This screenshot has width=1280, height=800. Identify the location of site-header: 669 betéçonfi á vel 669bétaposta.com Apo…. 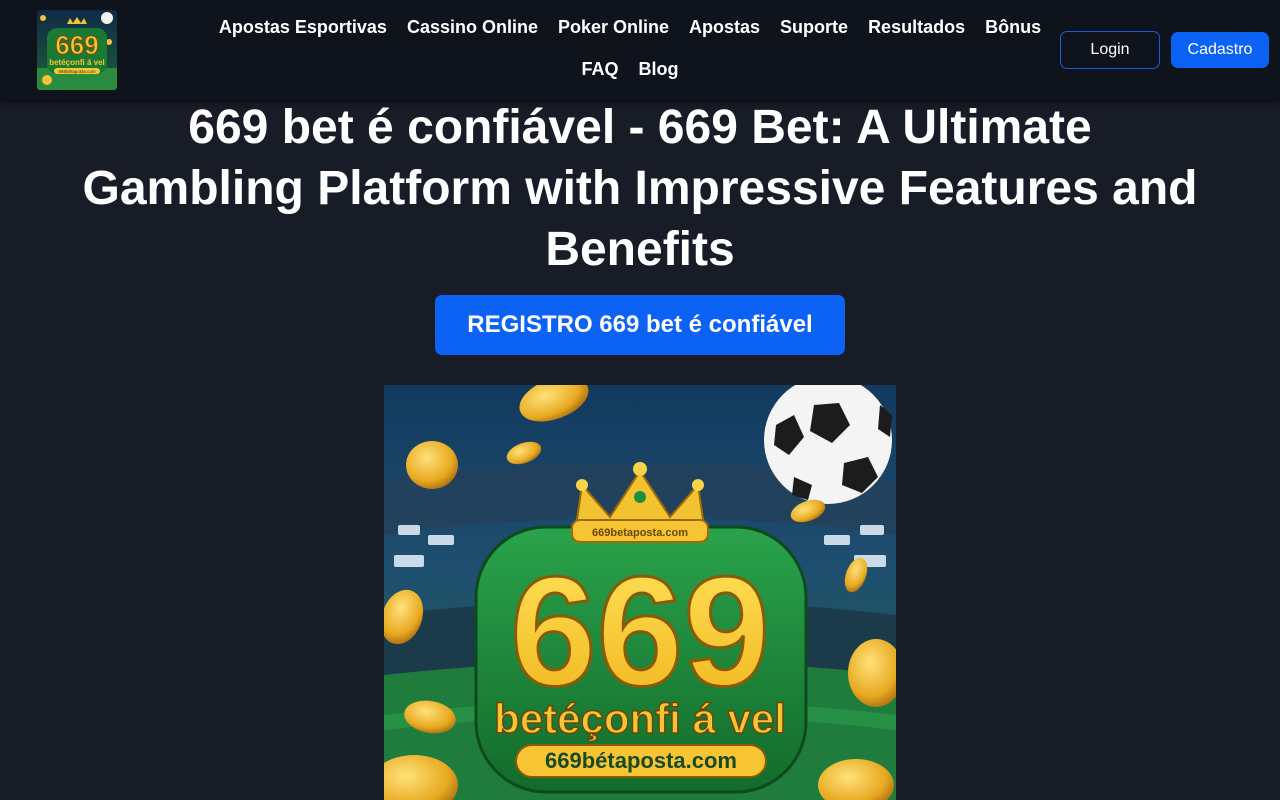
(640, 50).